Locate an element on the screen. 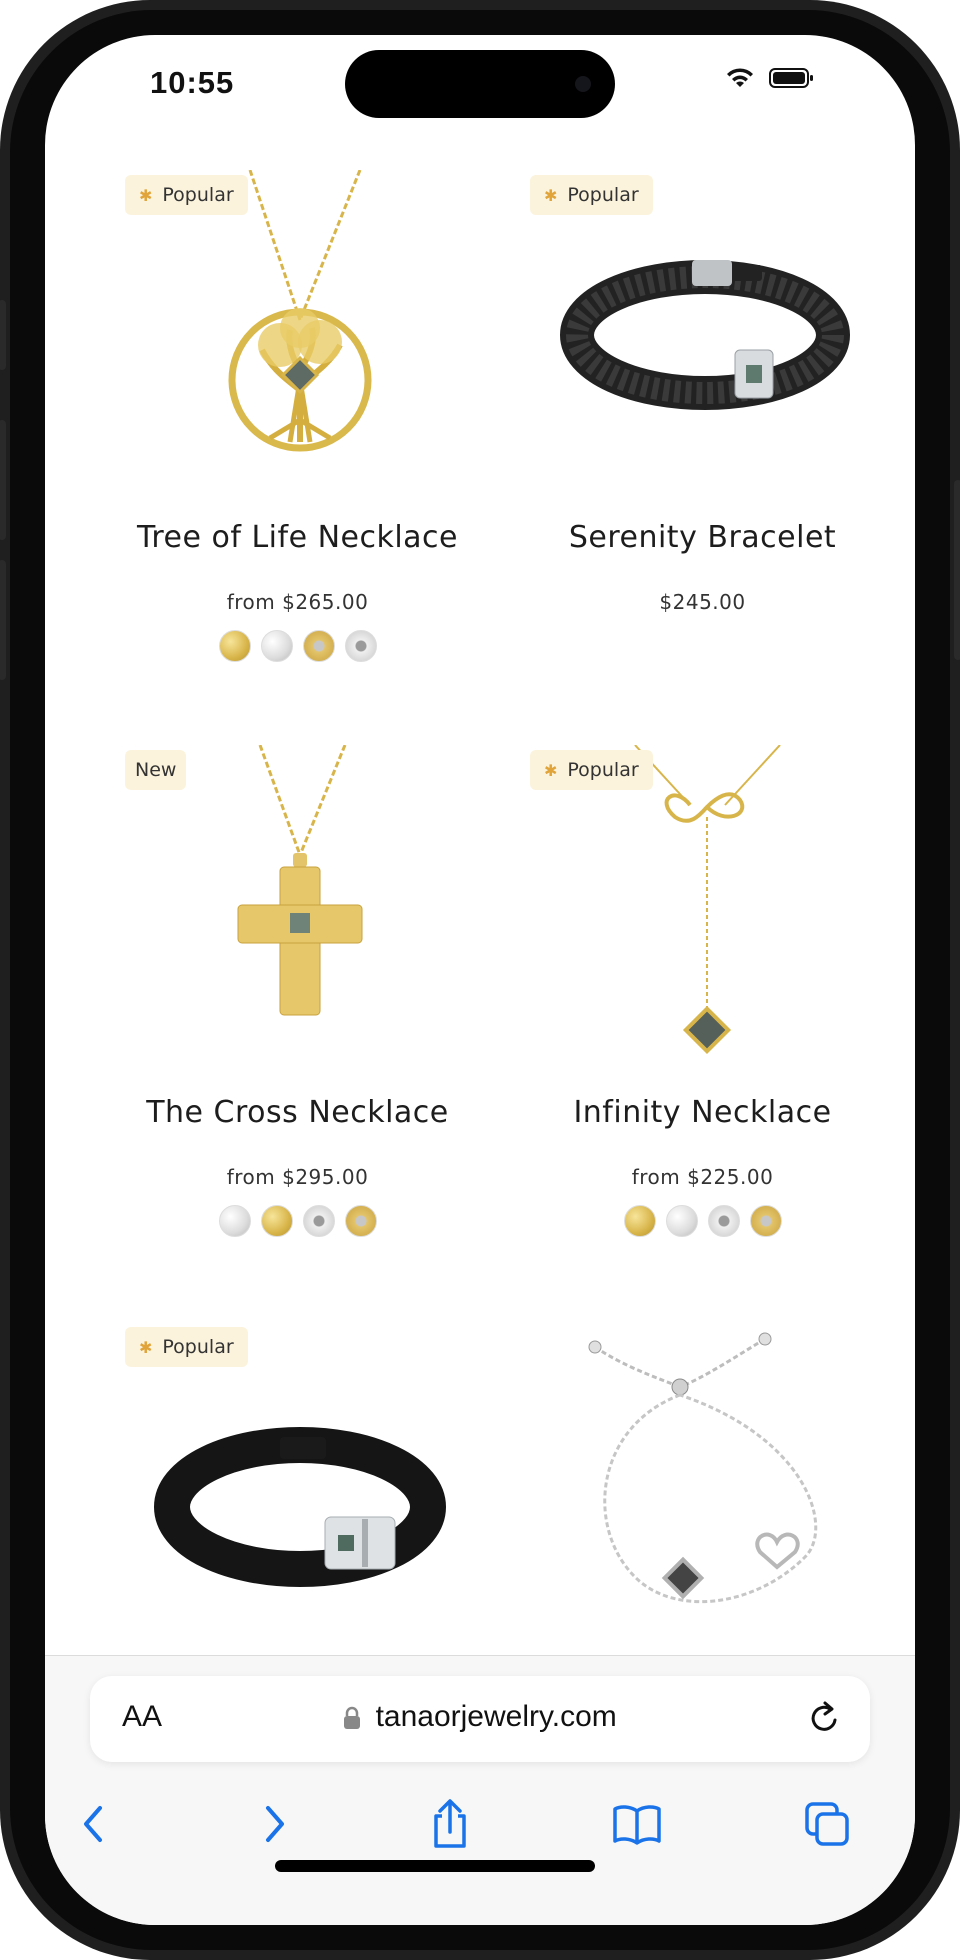 This screenshot has height=1960, width=960. share-icon is located at coordinates (450, 1823).